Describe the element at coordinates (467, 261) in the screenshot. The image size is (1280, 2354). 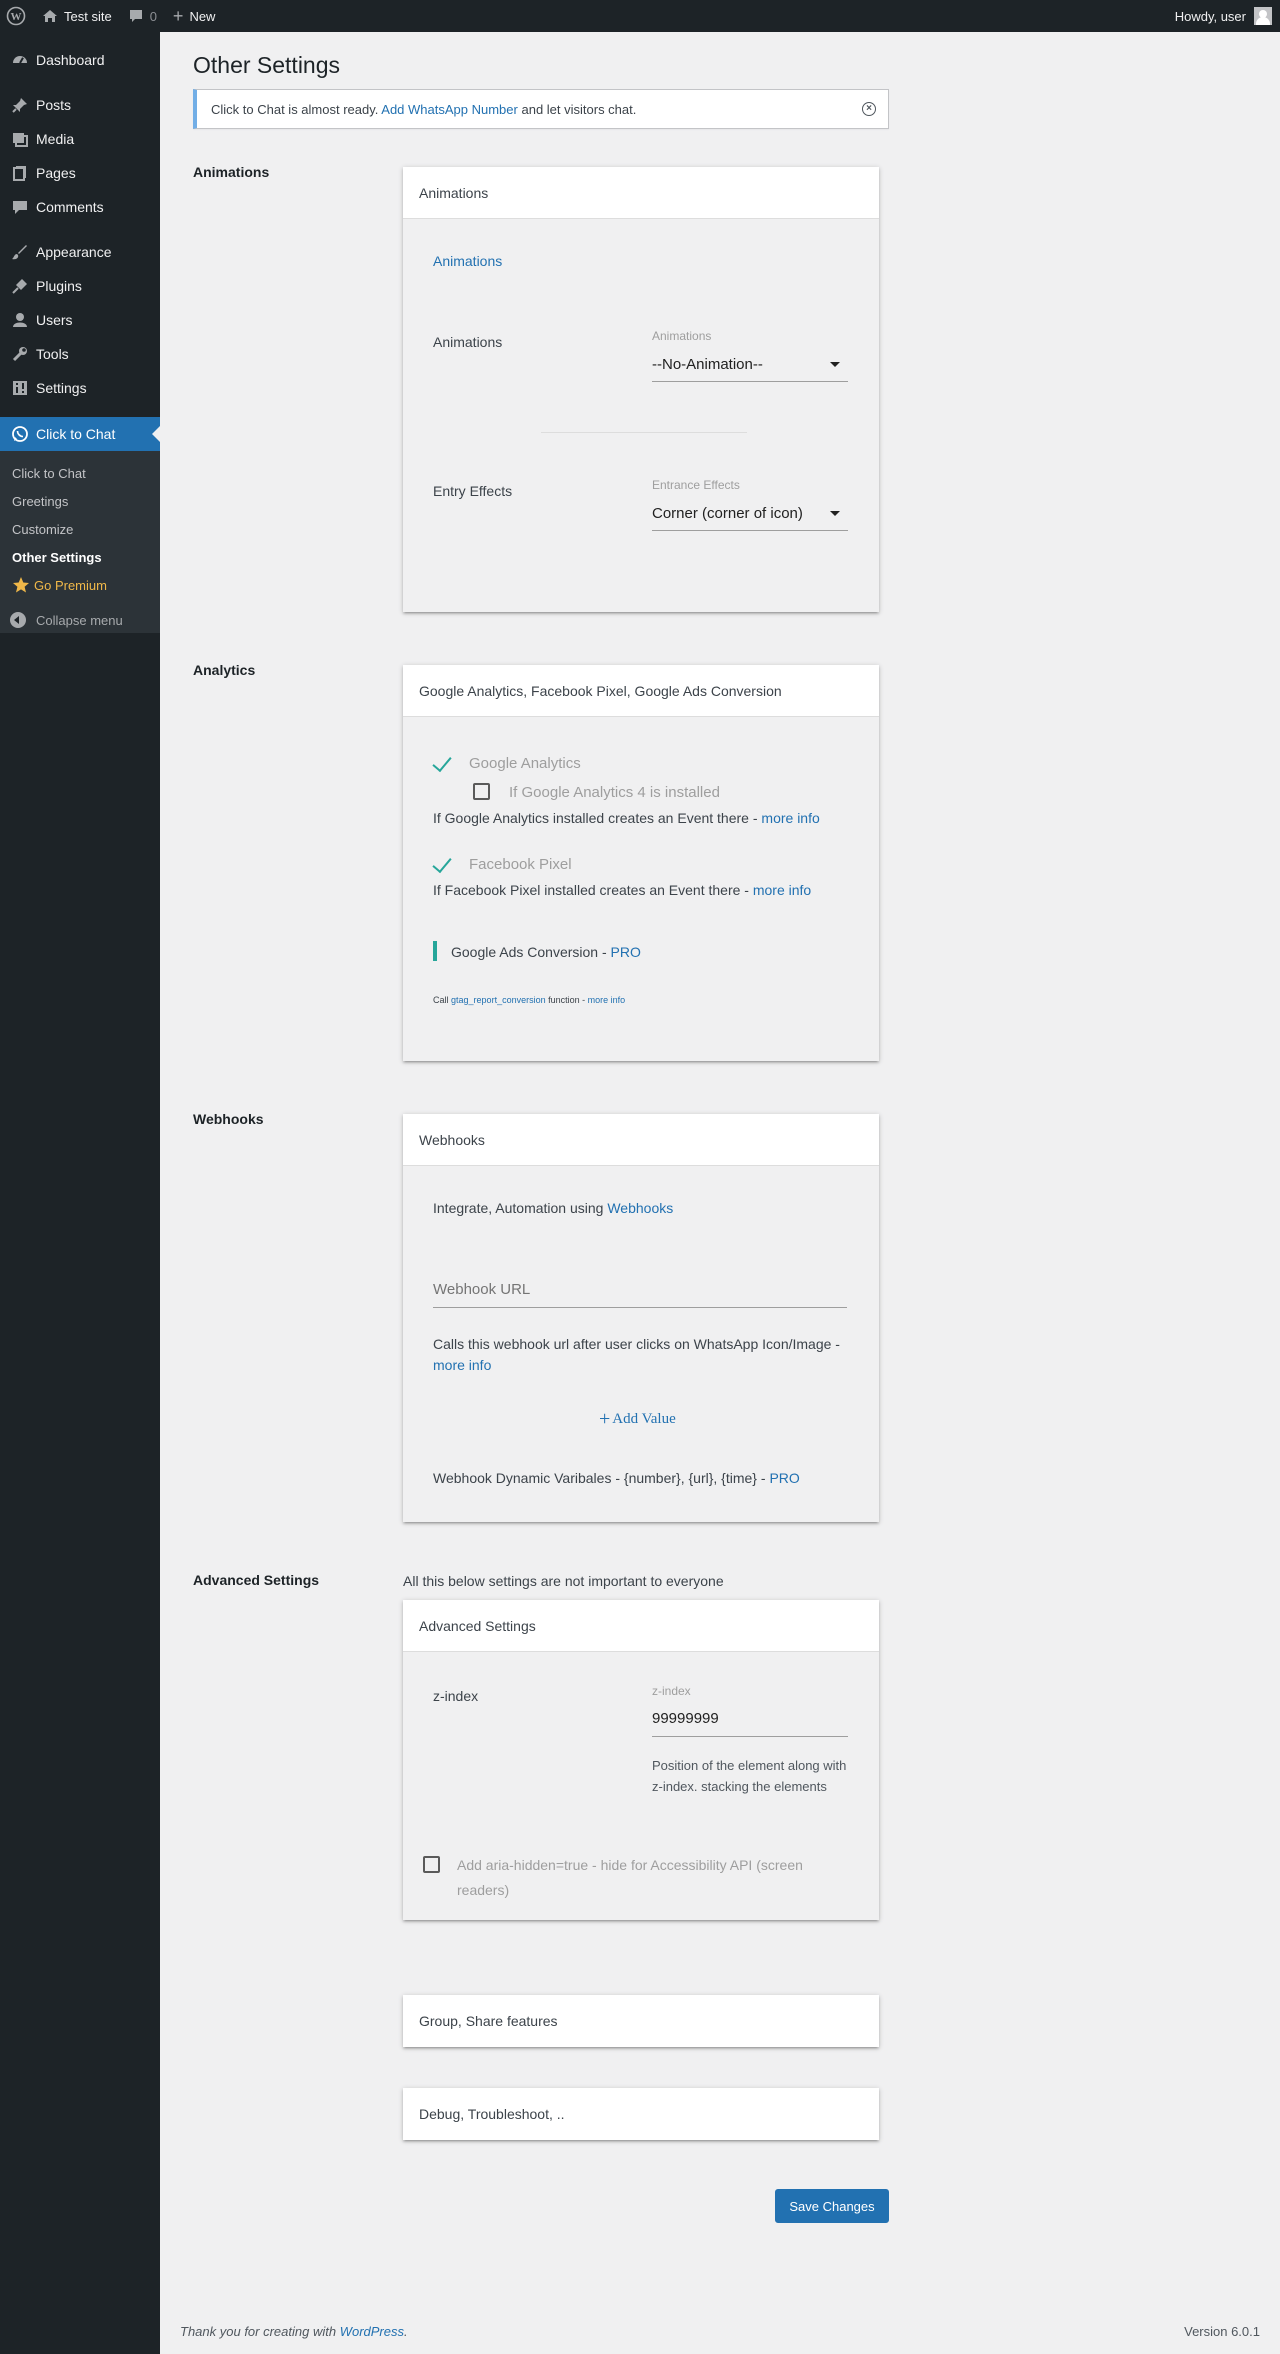
I see `animations-link: Animations` at that location.